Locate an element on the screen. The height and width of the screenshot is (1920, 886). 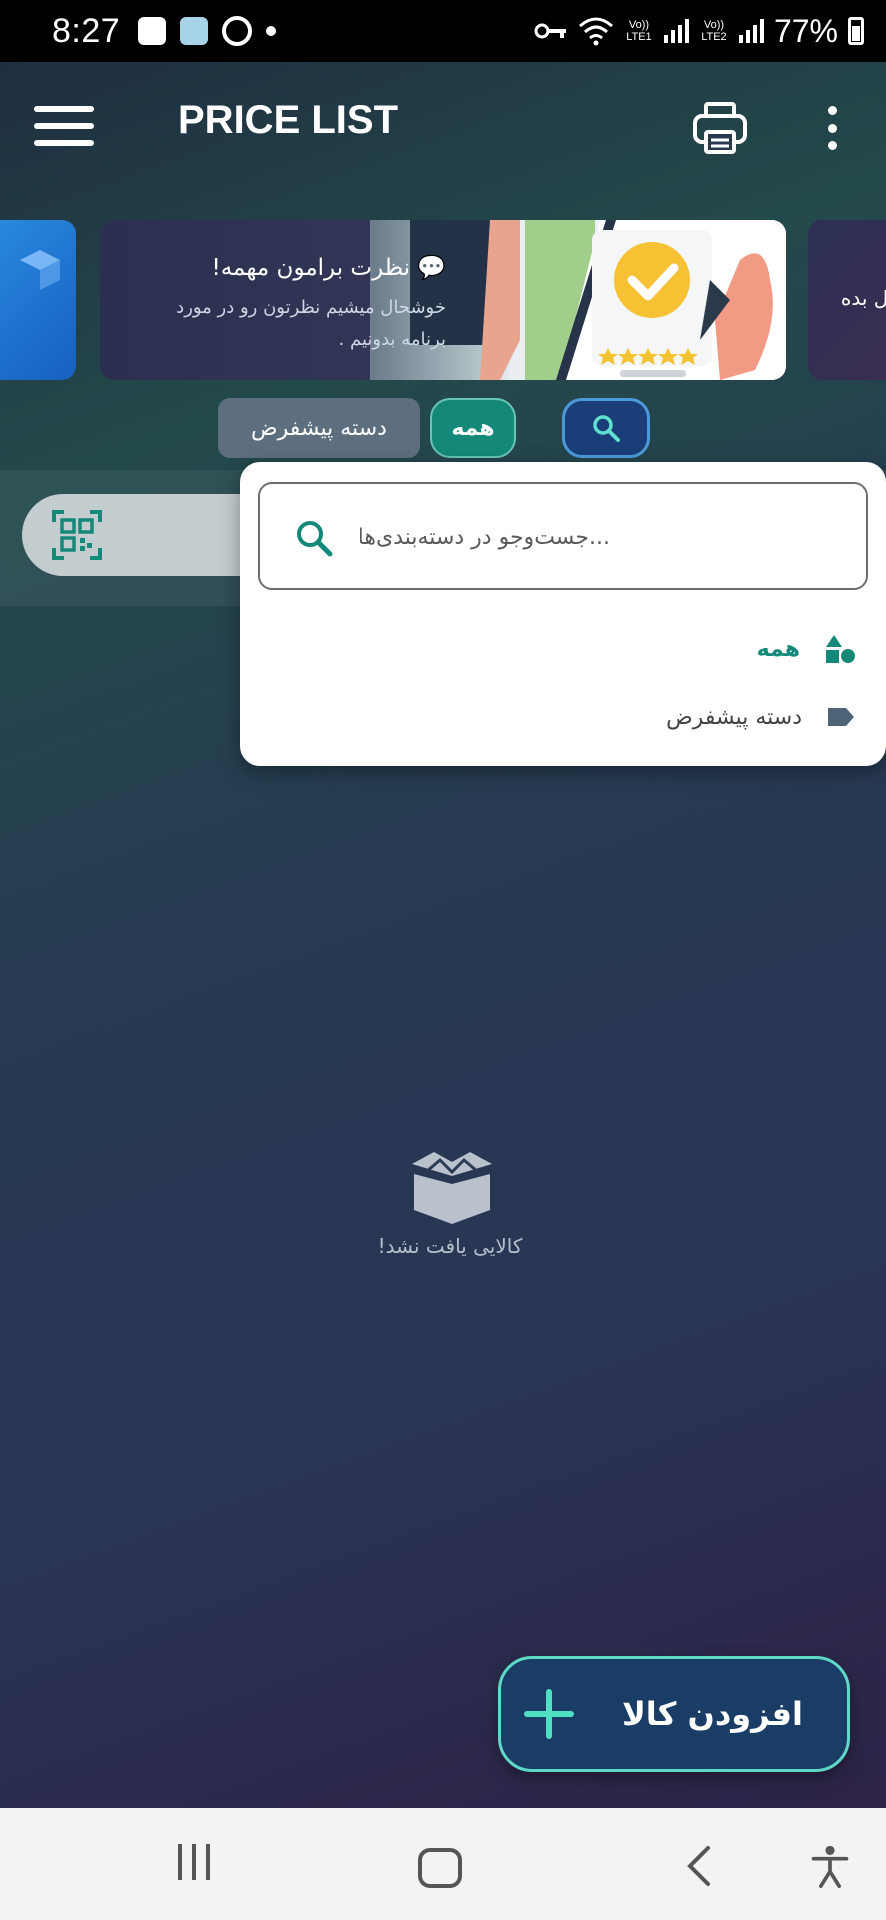
dropdown-item-default-label: دسته پیشفرض is located at coordinates (734, 717).